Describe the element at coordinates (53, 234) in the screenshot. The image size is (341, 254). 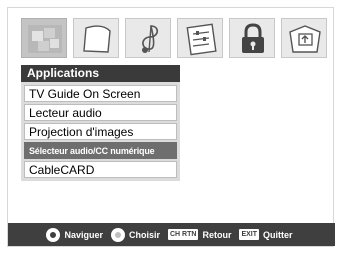
I see `navigate-pad-icon` at that location.